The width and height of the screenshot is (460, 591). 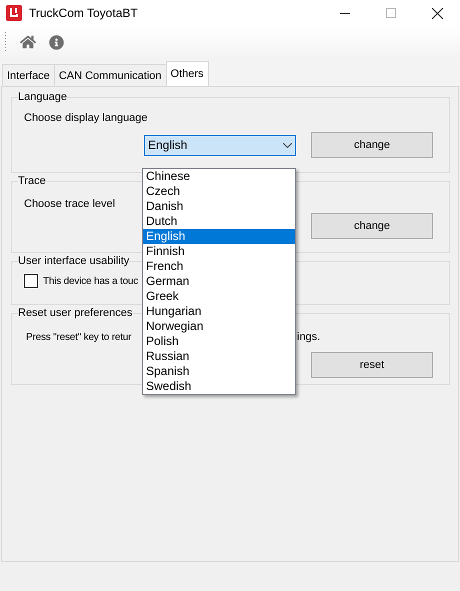 What do you see at coordinates (372, 365) in the screenshot?
I see `reset-button: reset` at bounding box center [372, 365].